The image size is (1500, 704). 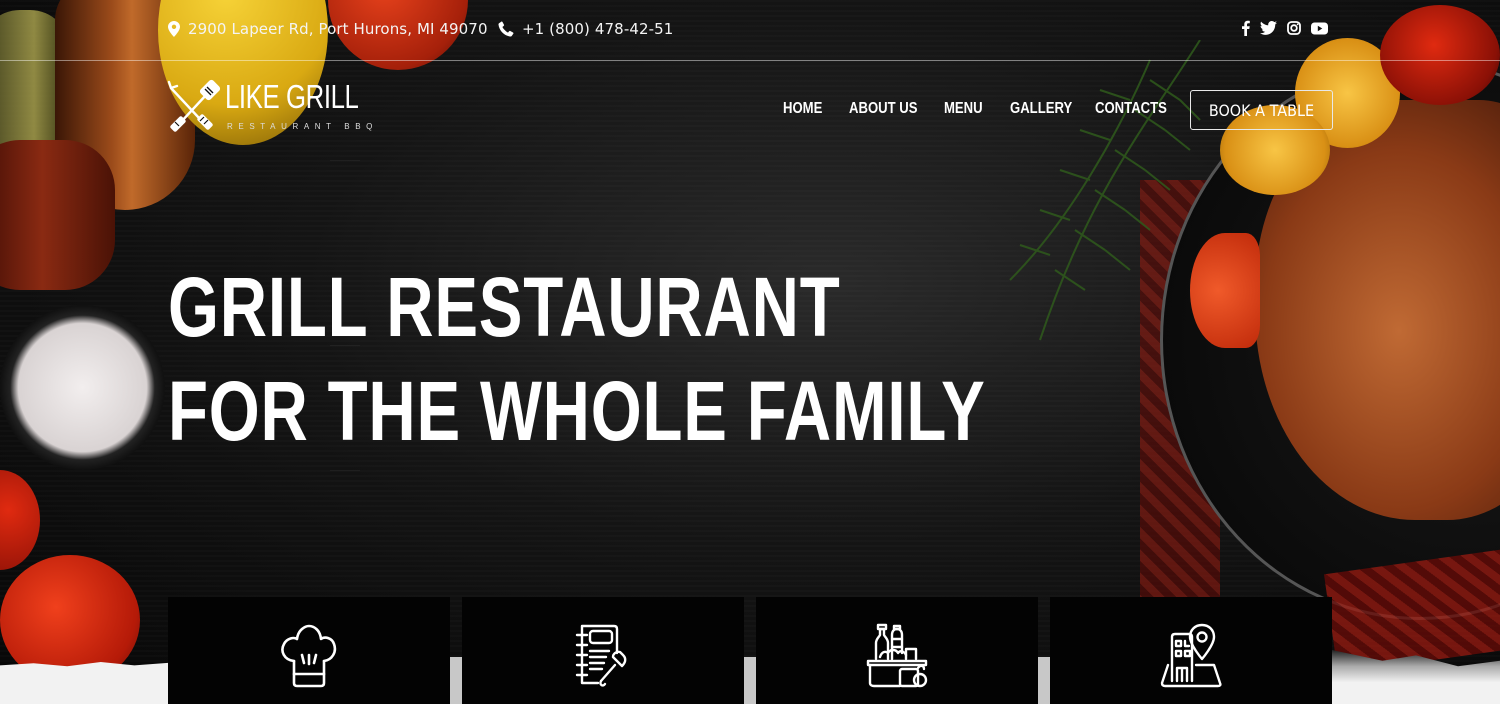 I want to click on building-location-icon, so click(x=1191, y=655).